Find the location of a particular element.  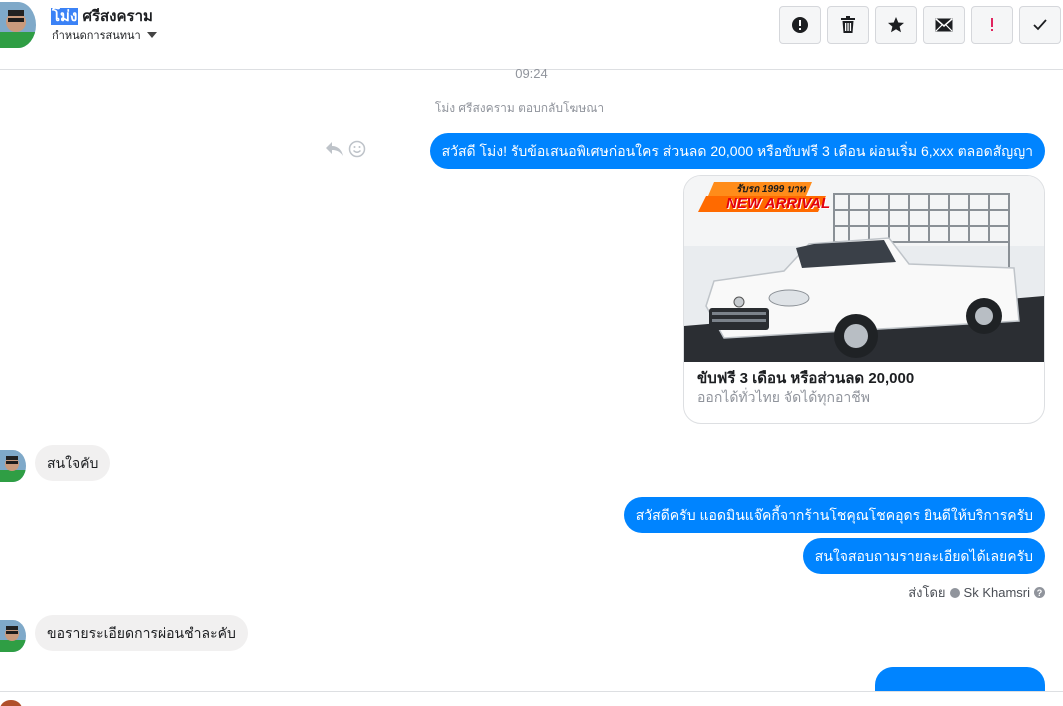

contact-name-rest: ศรีสงคราม is located at coordinates (115, 16).